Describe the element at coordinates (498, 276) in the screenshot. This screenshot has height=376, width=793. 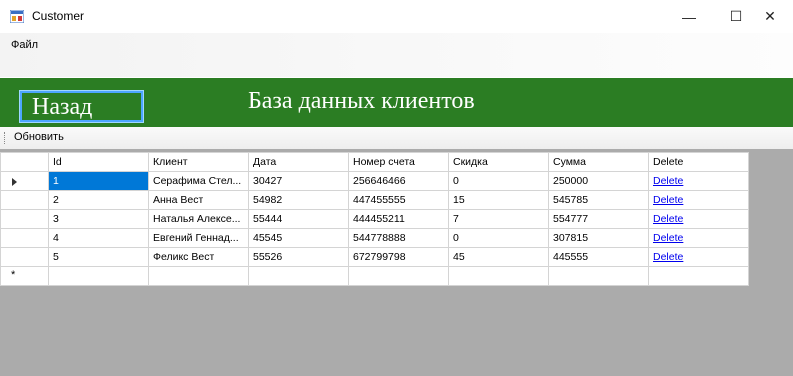
I see `cell-discount` at that location.